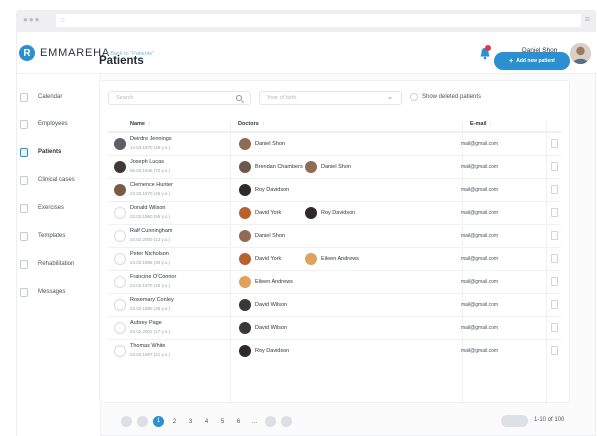  Describe the element at coordinates (511, 61) in the screenshot. I see `plus-icon: +` at that location.